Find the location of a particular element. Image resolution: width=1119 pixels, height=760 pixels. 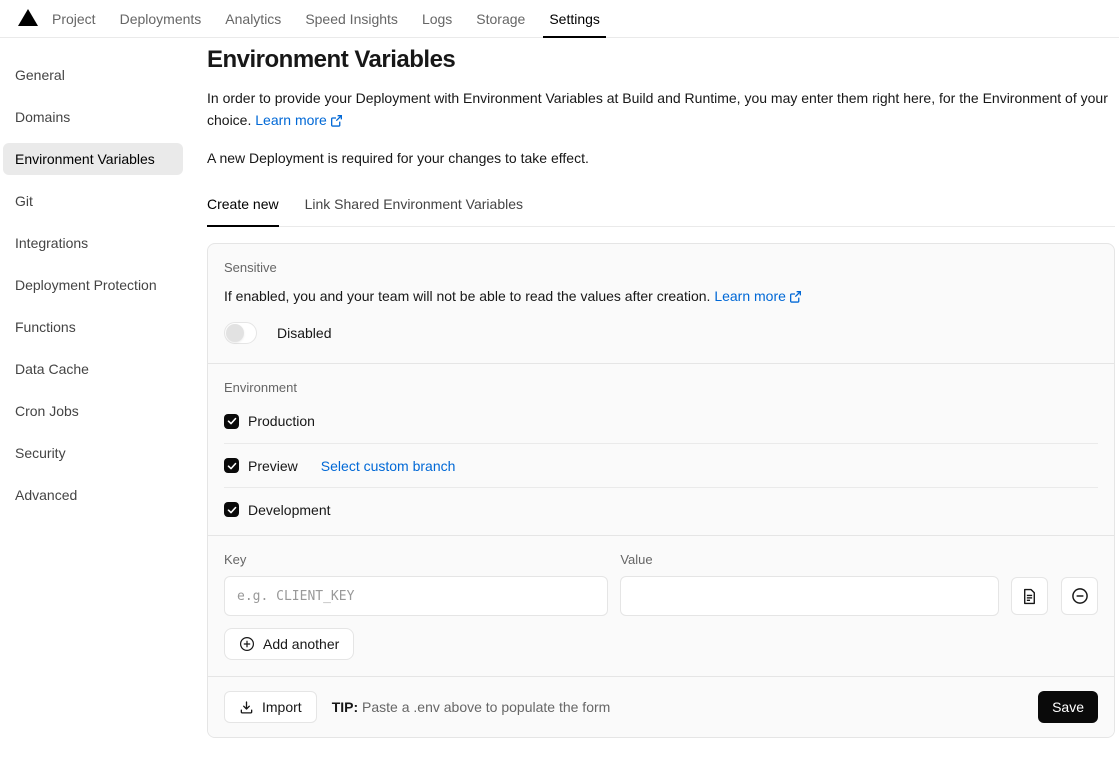

sidebar-item-git: Git is located at coordinates (93, 201).